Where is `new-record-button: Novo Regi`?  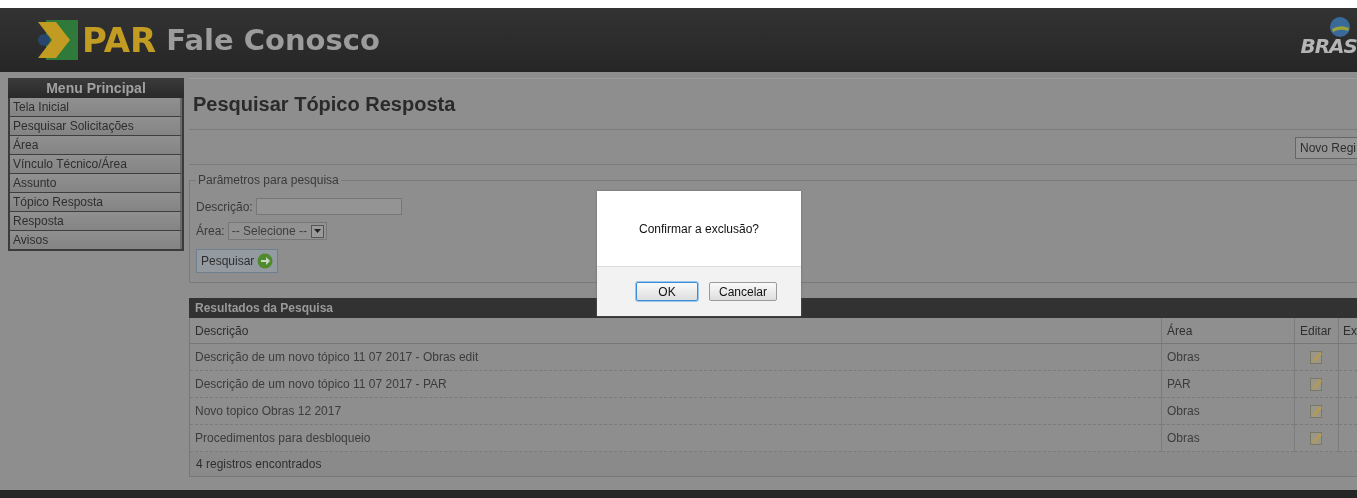 new-record-button: Novo Regi is located at coordinates (1325, 148).